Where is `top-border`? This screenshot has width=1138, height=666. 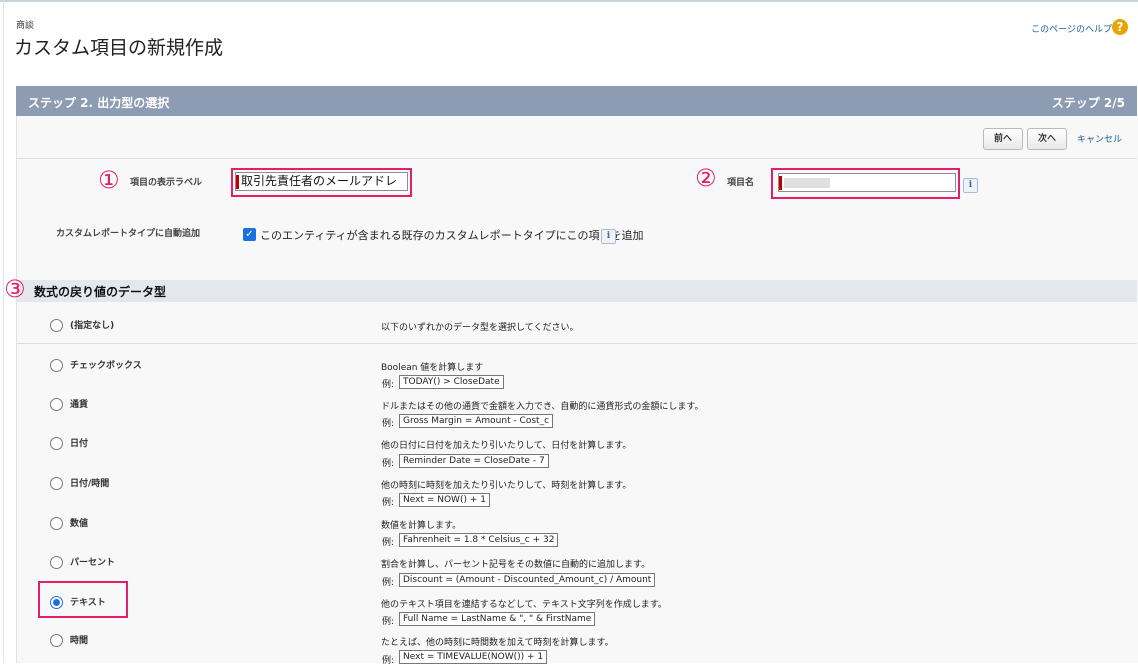
top-border is located at coordinates (569, 1).